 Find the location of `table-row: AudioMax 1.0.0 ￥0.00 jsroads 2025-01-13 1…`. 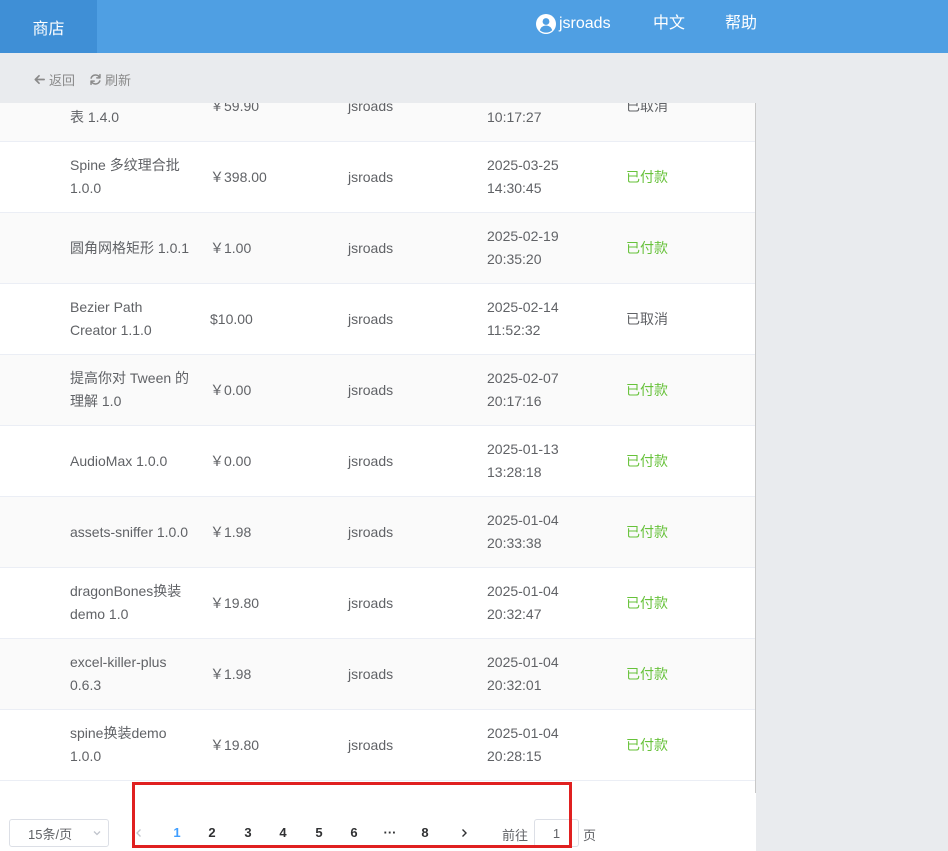

table-row: AudioMax 1.0.0 ￥0.00 jsroads 2025-01-13 1… is located at coordinates (377, 461).